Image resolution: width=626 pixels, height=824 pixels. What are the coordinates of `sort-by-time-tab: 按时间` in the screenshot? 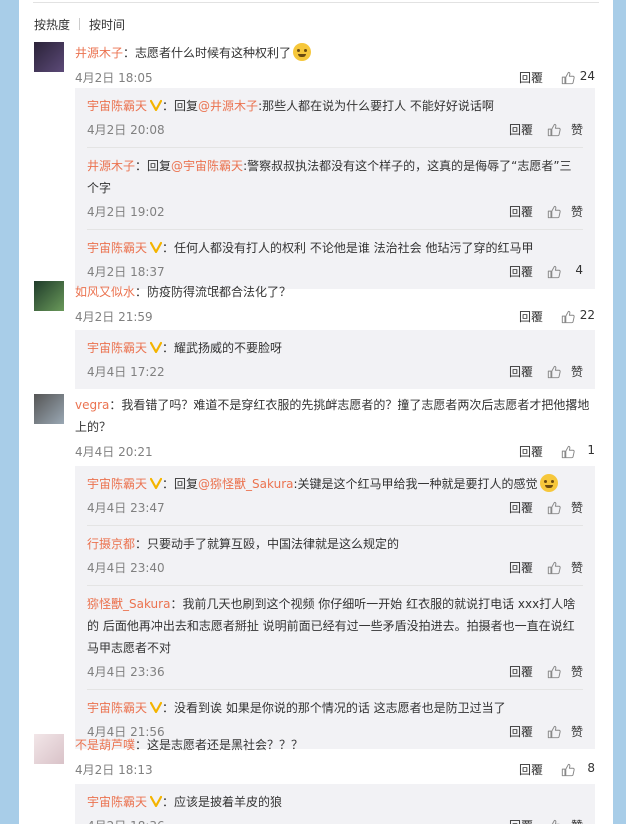 It's located at (107, 24).